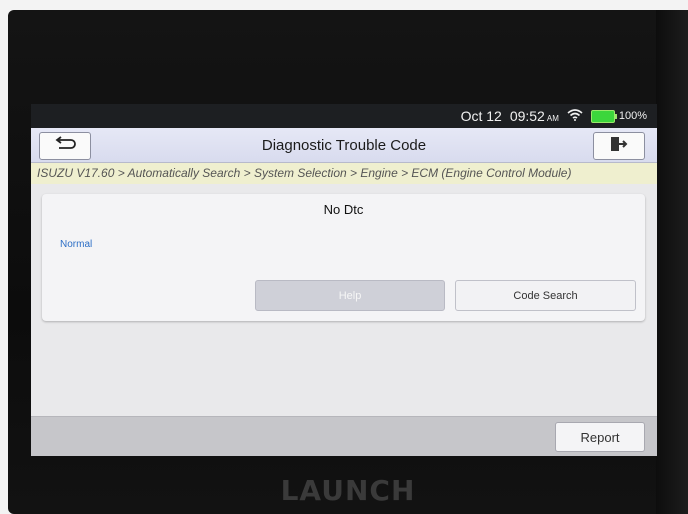 This screenshot has width=688, height=514. I want to click on exit-button, so click(619, 146).